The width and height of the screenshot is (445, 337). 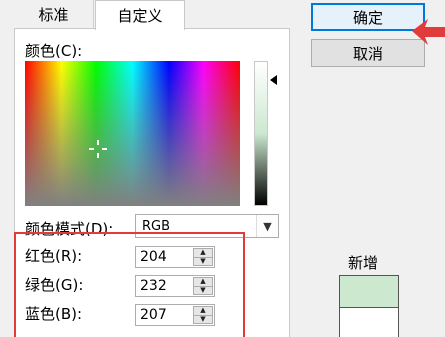 I want to click on ok-button-label: 确定, so click(x=367, y=17).